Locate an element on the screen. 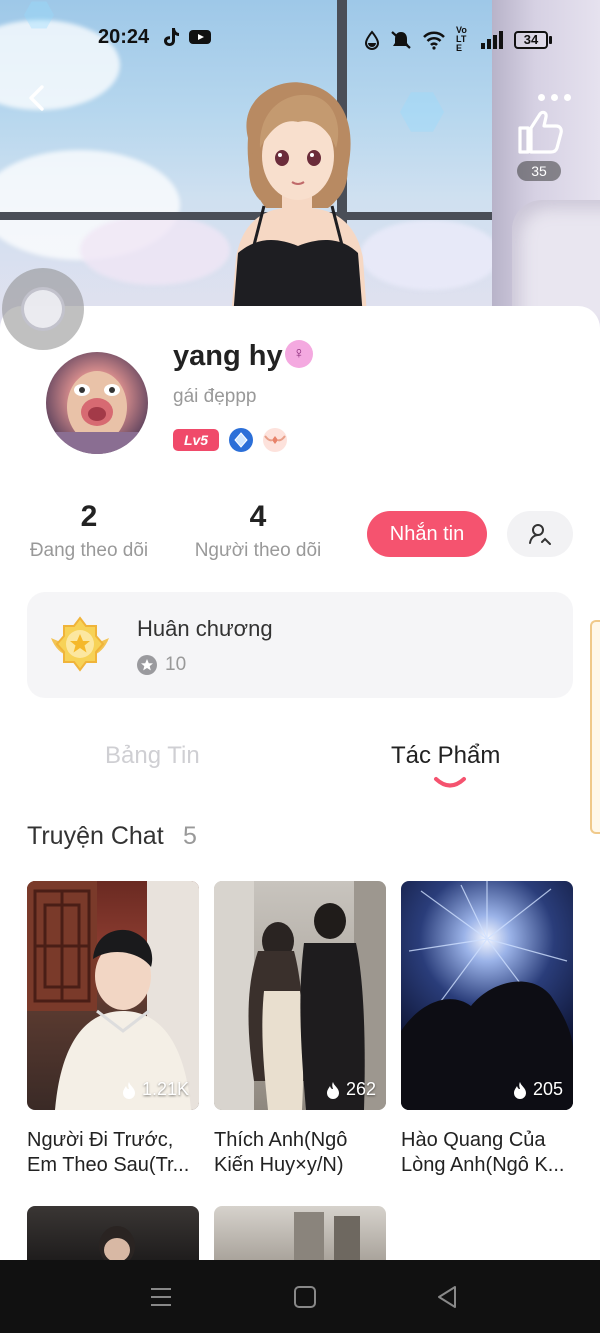  story-cover: 205 is located at coordinates (487, 995).